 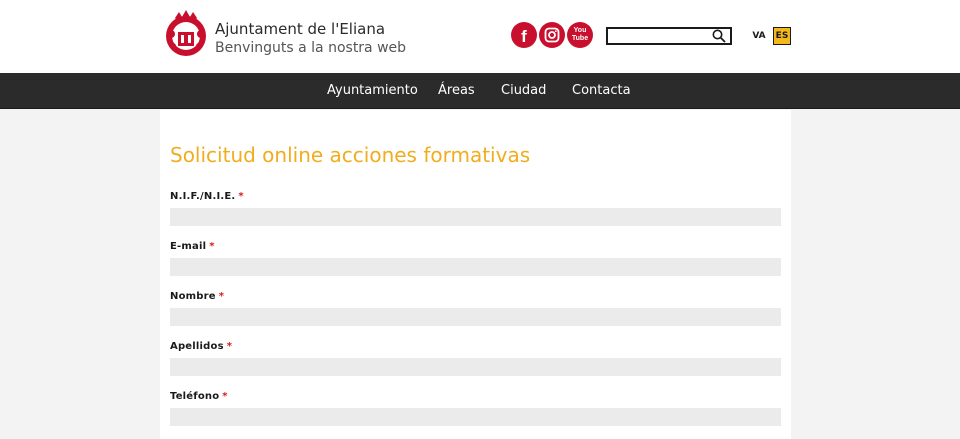 What do you see at coordinates (475, 317) in the screenshot?
I see `nombre-field` at bounding box center [475, 317].